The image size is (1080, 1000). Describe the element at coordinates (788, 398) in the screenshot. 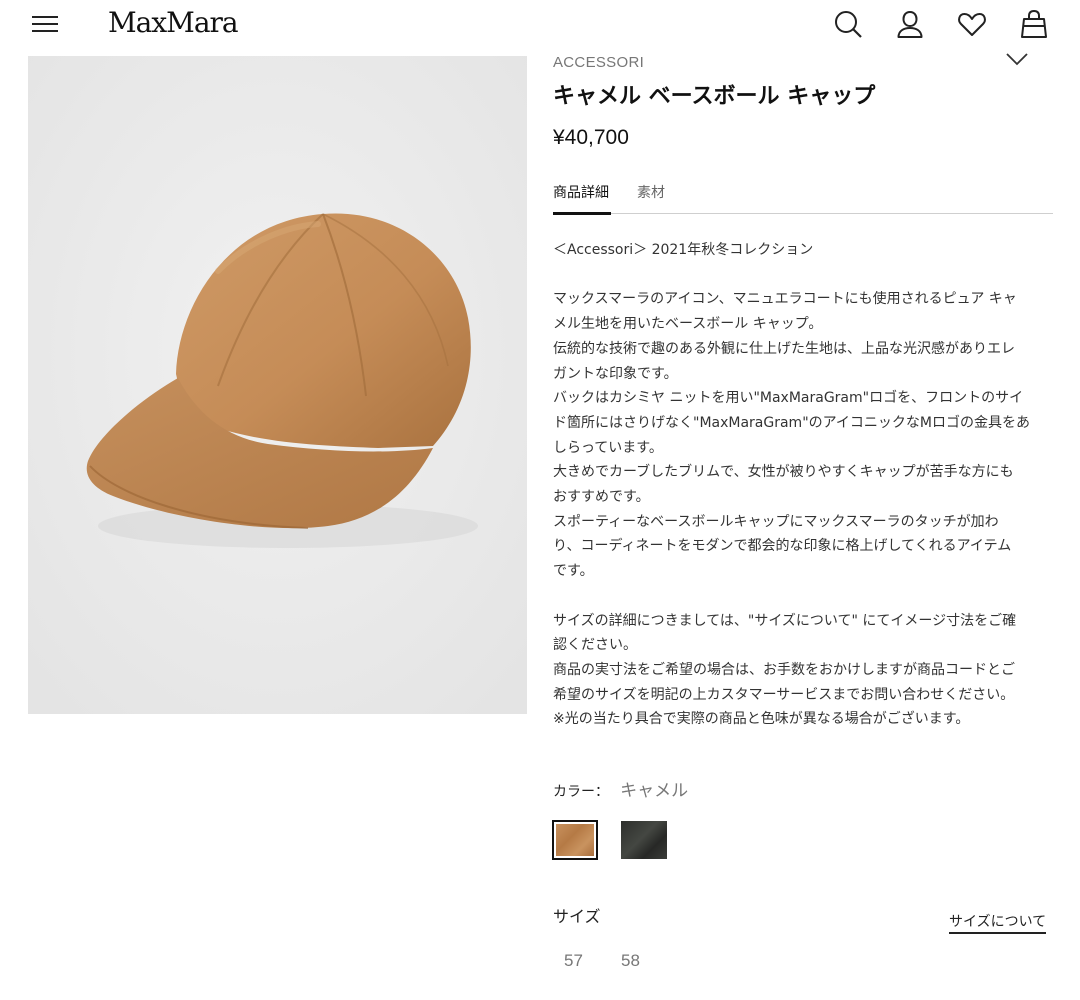

I see `description-line: バックはカシミヤ ニットを用い"MaxMaraGram"ロゴを、フロントのサイ` at that location.